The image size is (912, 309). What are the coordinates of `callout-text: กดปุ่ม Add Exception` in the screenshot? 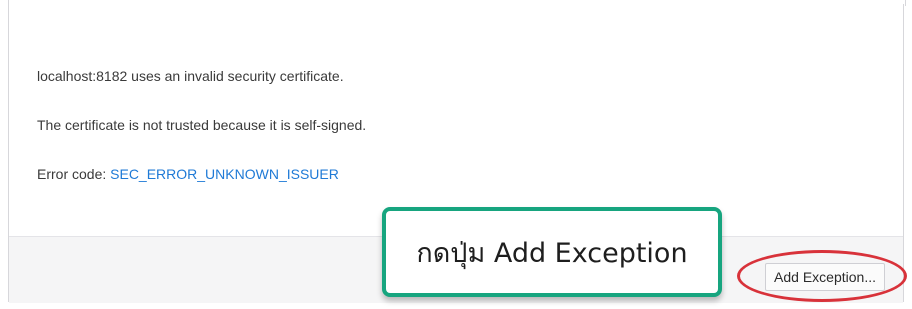 It's located at (552, 253).